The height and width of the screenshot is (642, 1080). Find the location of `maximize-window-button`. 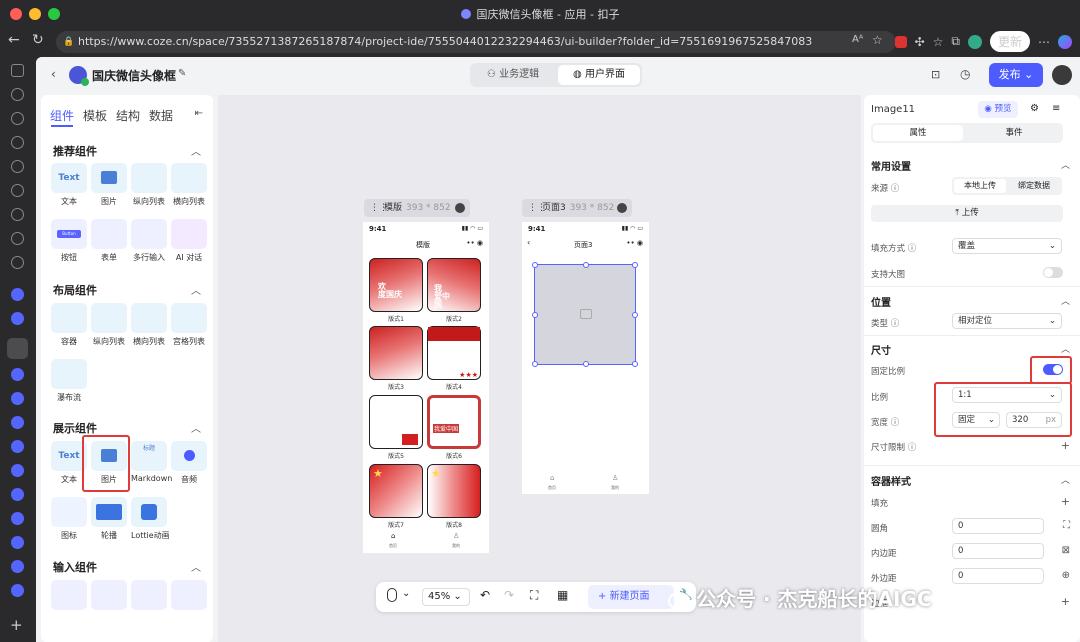

maximize-window-button is located at coordinates (54, 14).